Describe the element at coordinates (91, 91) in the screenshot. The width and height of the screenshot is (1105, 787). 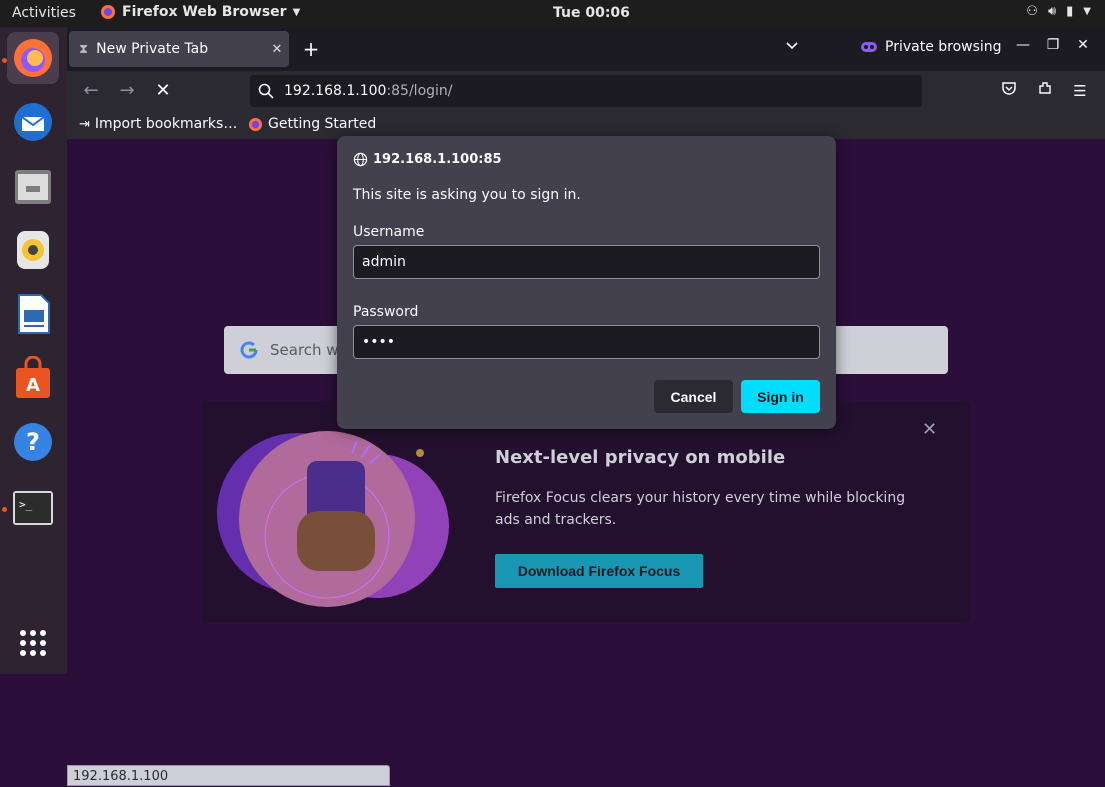
I see `back-button: ←` at that location.